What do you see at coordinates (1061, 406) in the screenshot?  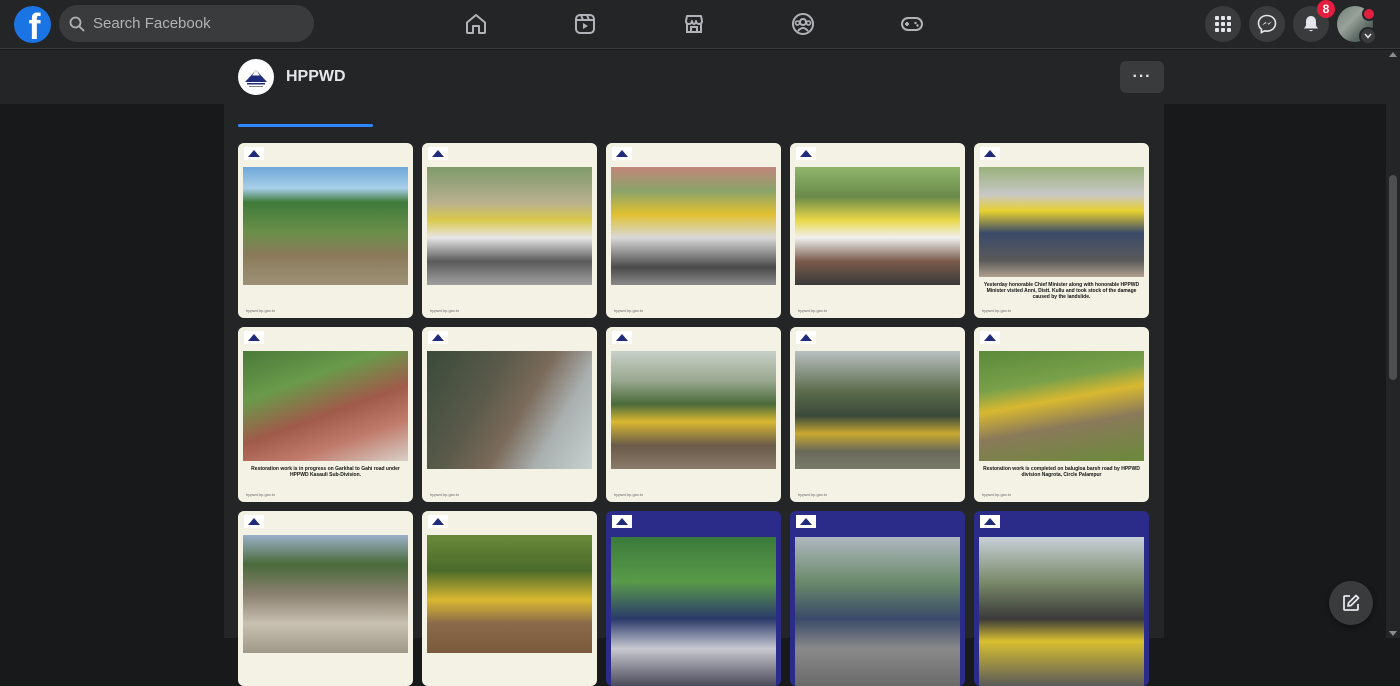 I see `road-restoration-photo` at bounding box center [1061, 406].